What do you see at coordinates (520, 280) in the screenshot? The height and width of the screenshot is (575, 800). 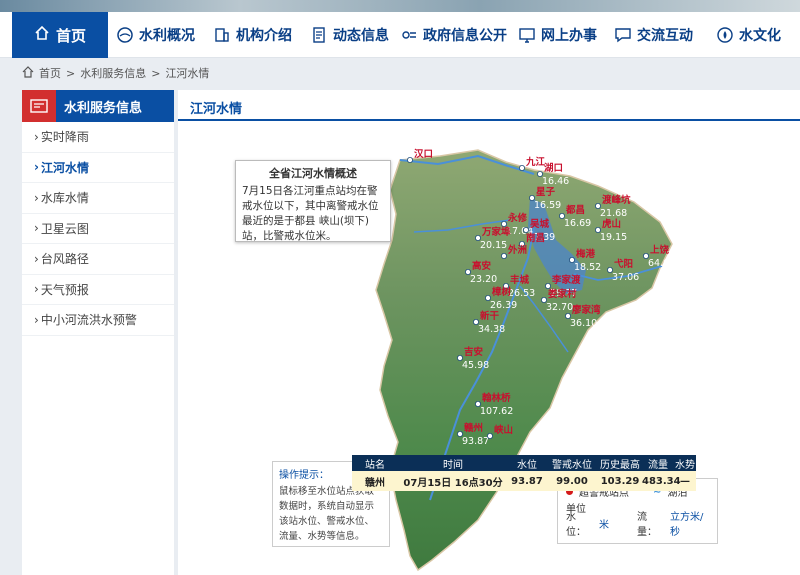 I see `station-name-label: 丰城` at bounding box center [520, 280].